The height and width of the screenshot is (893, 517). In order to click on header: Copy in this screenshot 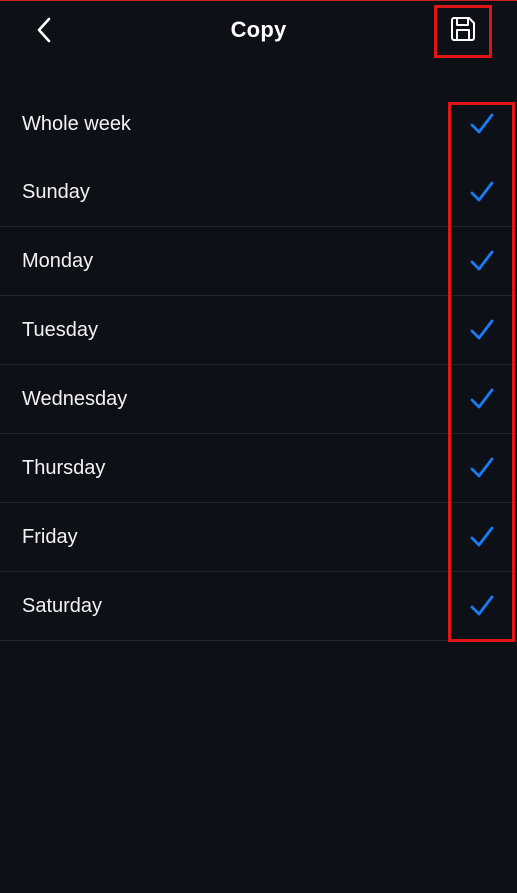, I will do `click(258, 32)`.